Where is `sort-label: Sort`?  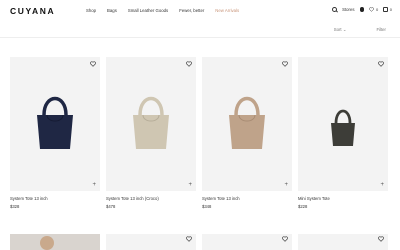 sort-label: Sort is located at coordinates (337, 29).